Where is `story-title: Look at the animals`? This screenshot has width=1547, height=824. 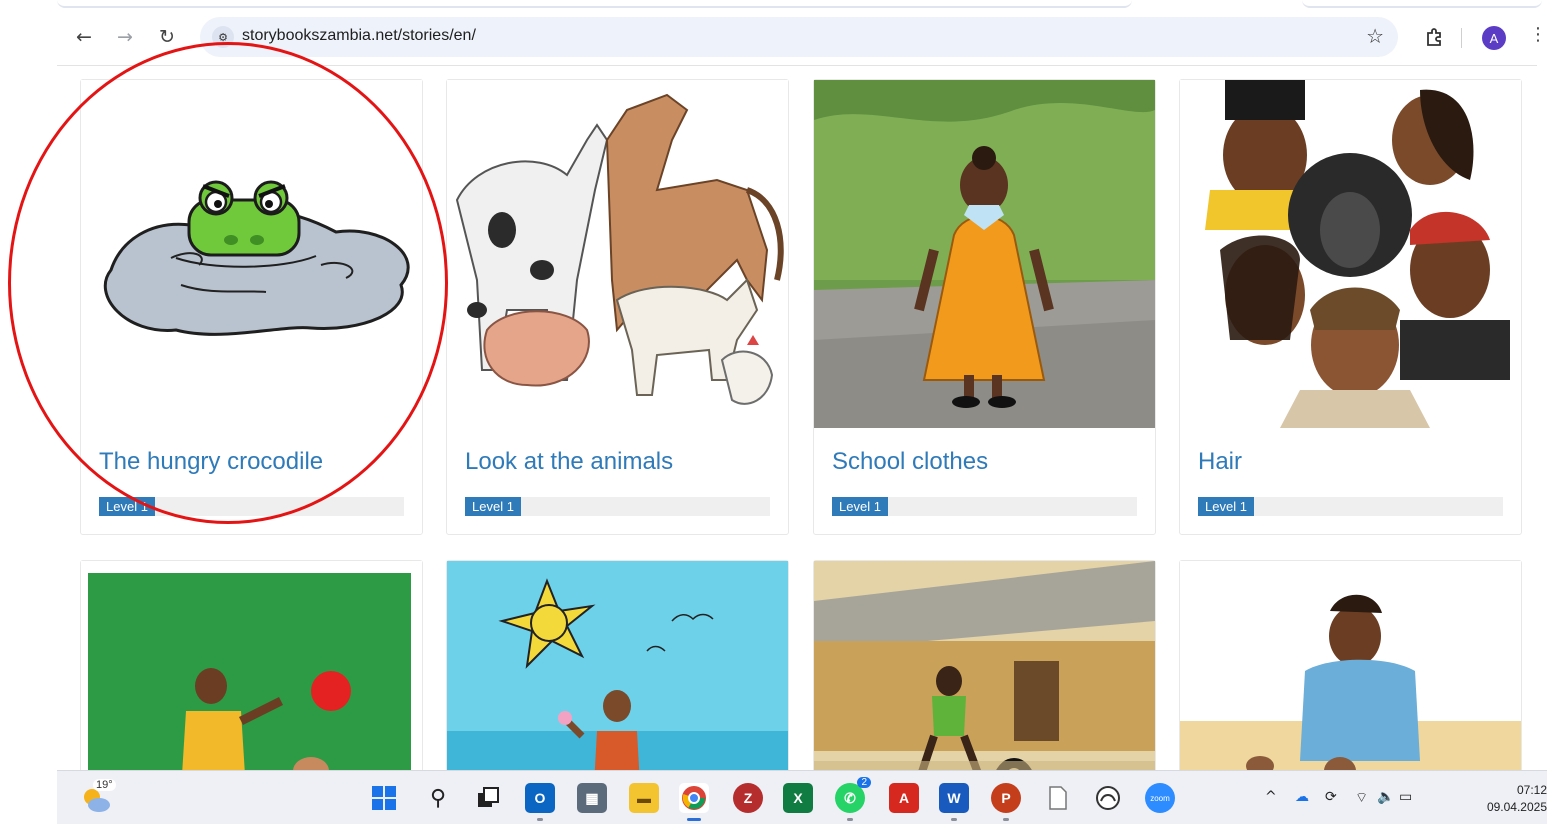
story-title: Look at the animals is located at coordinates (569, 462).